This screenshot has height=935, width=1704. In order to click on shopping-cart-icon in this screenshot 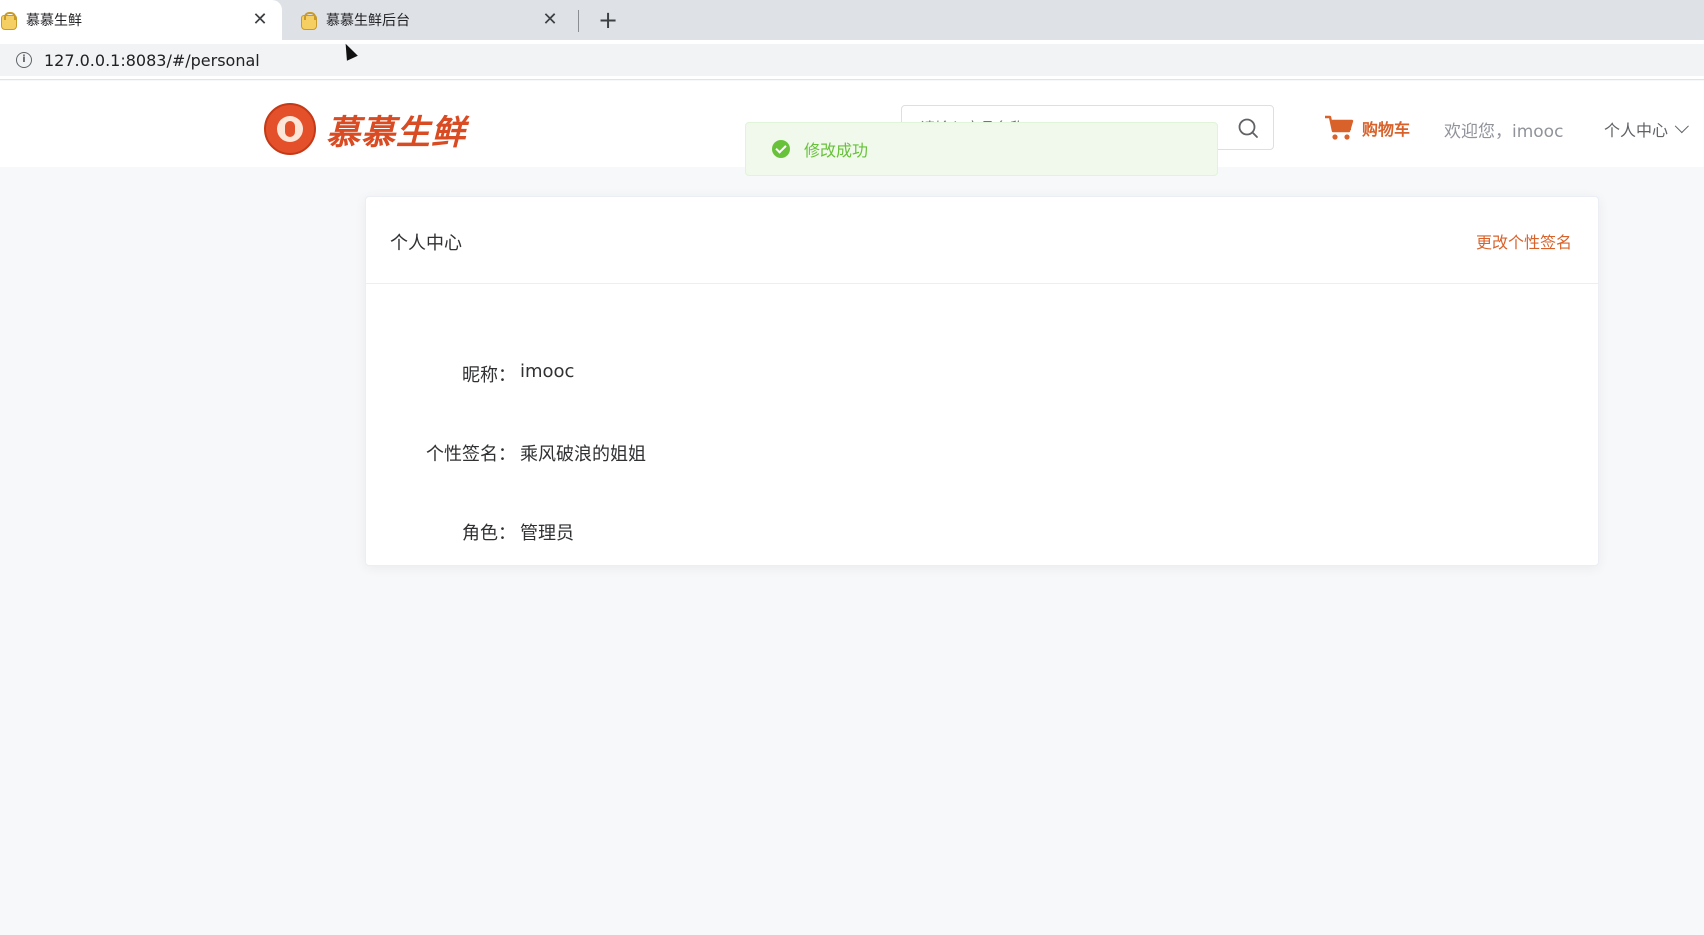, I will do `click(1339, 127)`.